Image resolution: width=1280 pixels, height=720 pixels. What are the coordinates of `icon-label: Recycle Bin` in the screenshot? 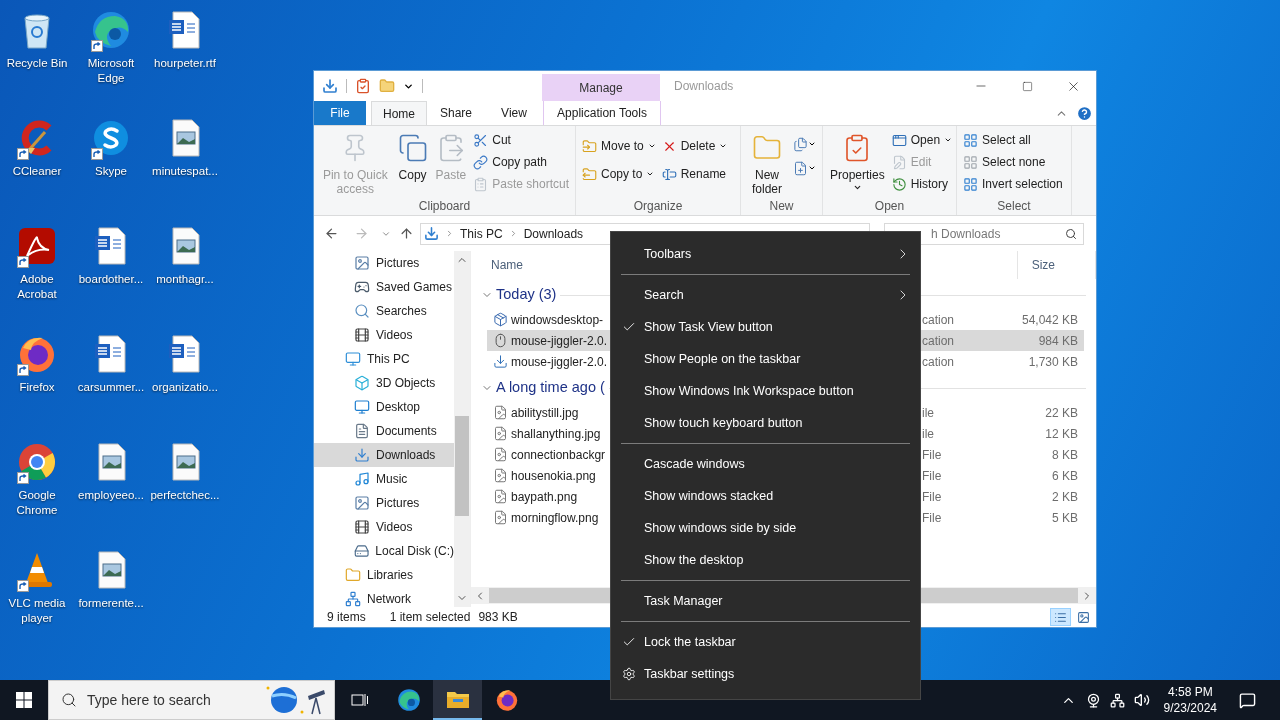 It's located at (37, 63).